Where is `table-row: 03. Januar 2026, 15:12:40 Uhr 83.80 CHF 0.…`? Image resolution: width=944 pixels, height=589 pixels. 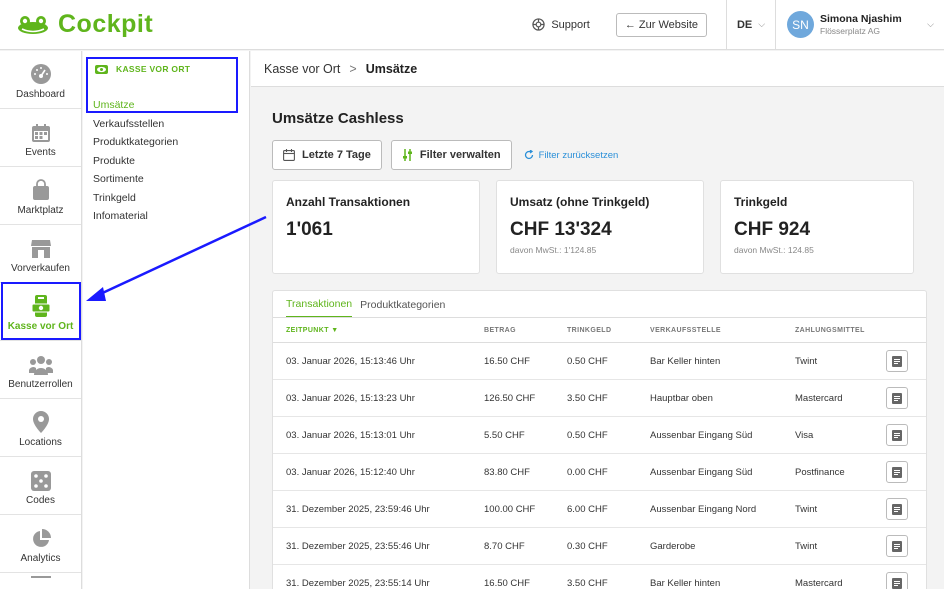
table-row: 03. Januar 2026, 15:12:40 Uhr 83.80 CHF 0.… is located at coordinates (599, 472).